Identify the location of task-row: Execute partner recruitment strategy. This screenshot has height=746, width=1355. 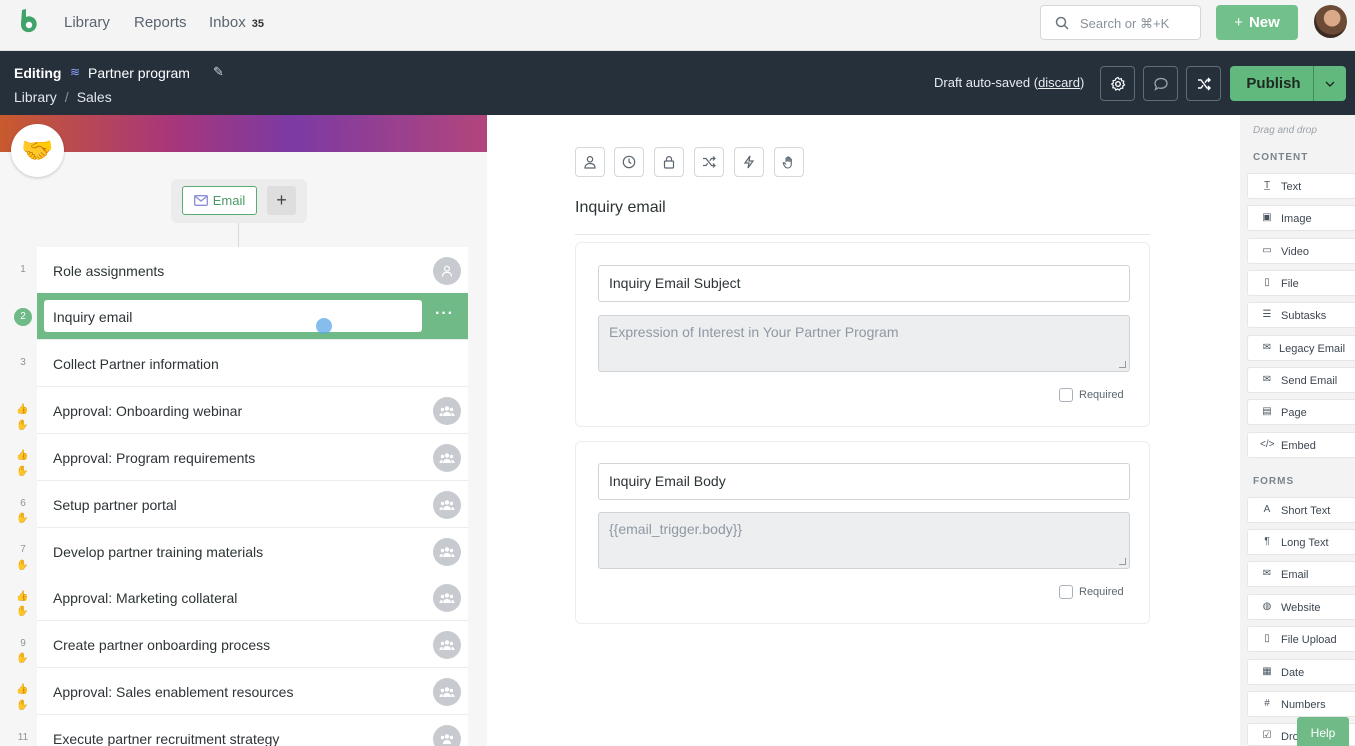
(252, 730).